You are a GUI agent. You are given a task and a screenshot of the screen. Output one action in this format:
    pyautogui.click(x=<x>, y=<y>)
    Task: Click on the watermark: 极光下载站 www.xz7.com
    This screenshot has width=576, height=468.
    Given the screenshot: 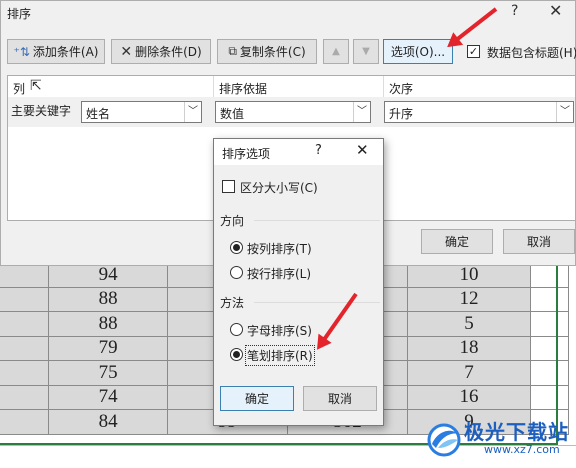 What is the action you would take?
    pyautogui.click(x=500, y=436)
    